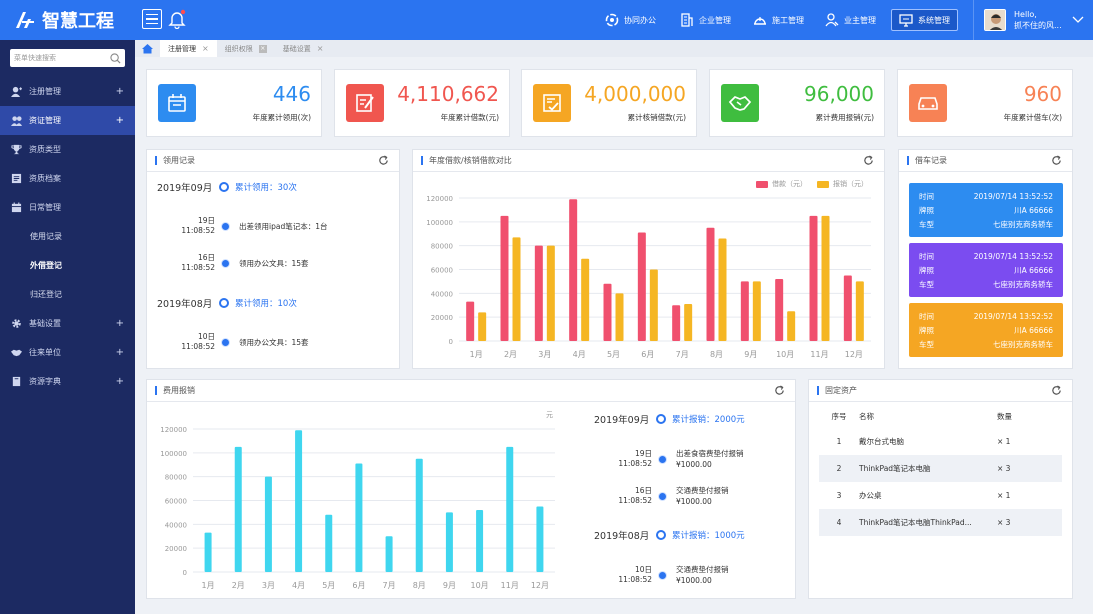 The width and height of the screenshot is (1093, 614). I want to click on sidebar-item: 资源字典 +, so click(67, 381).